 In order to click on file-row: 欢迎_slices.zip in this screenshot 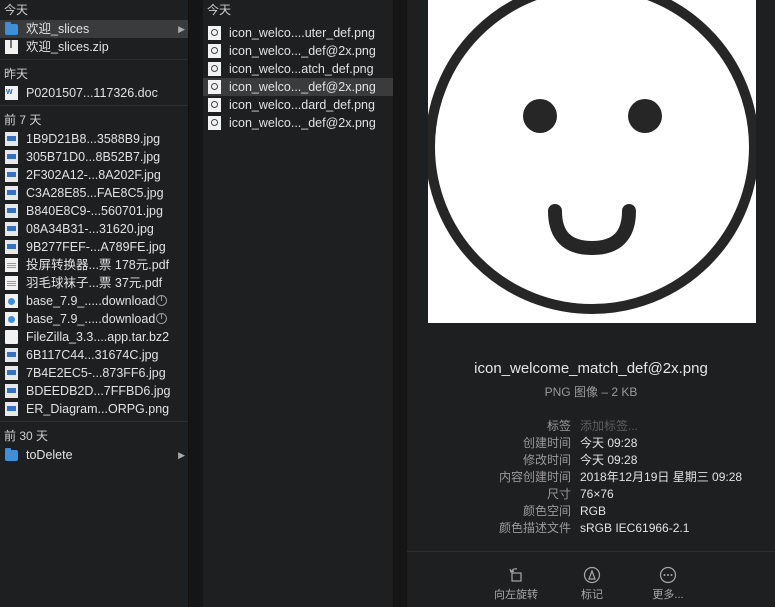, I will do `click(94, 47)`.